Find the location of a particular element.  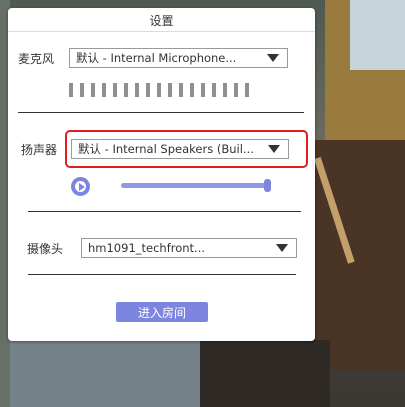

microphone-level-meter is located at coordinates (159, 90).